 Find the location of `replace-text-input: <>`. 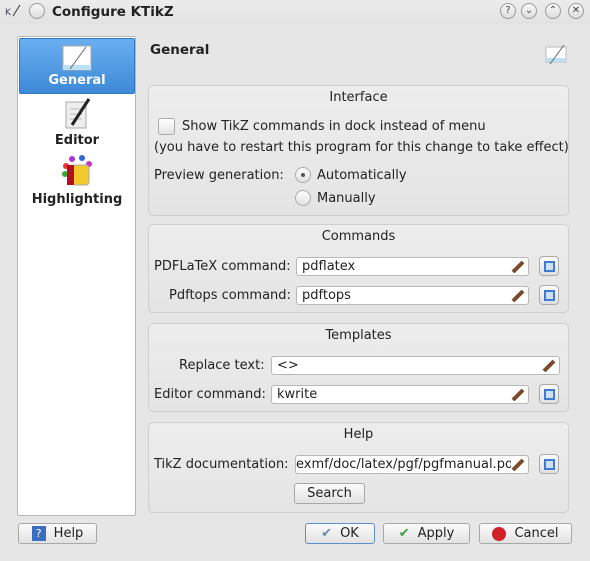

replace-text-input: <> is located at coordinates (415, 365).